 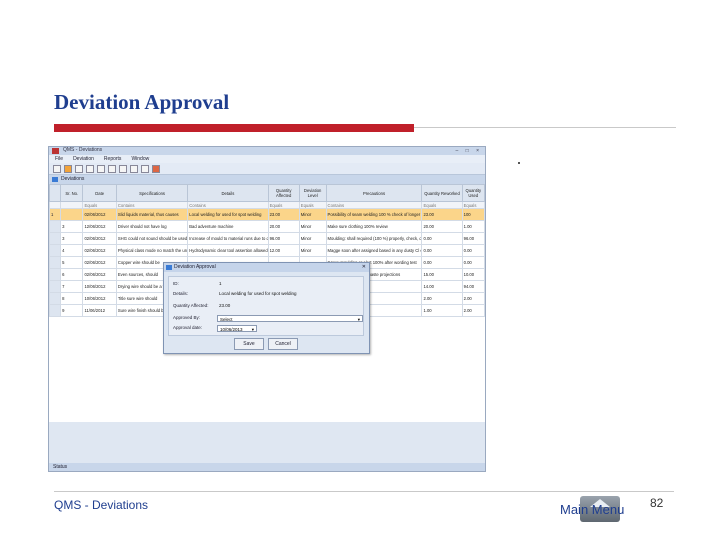 I want to click on table-cell: 12.00, so click(x=283, y=250).